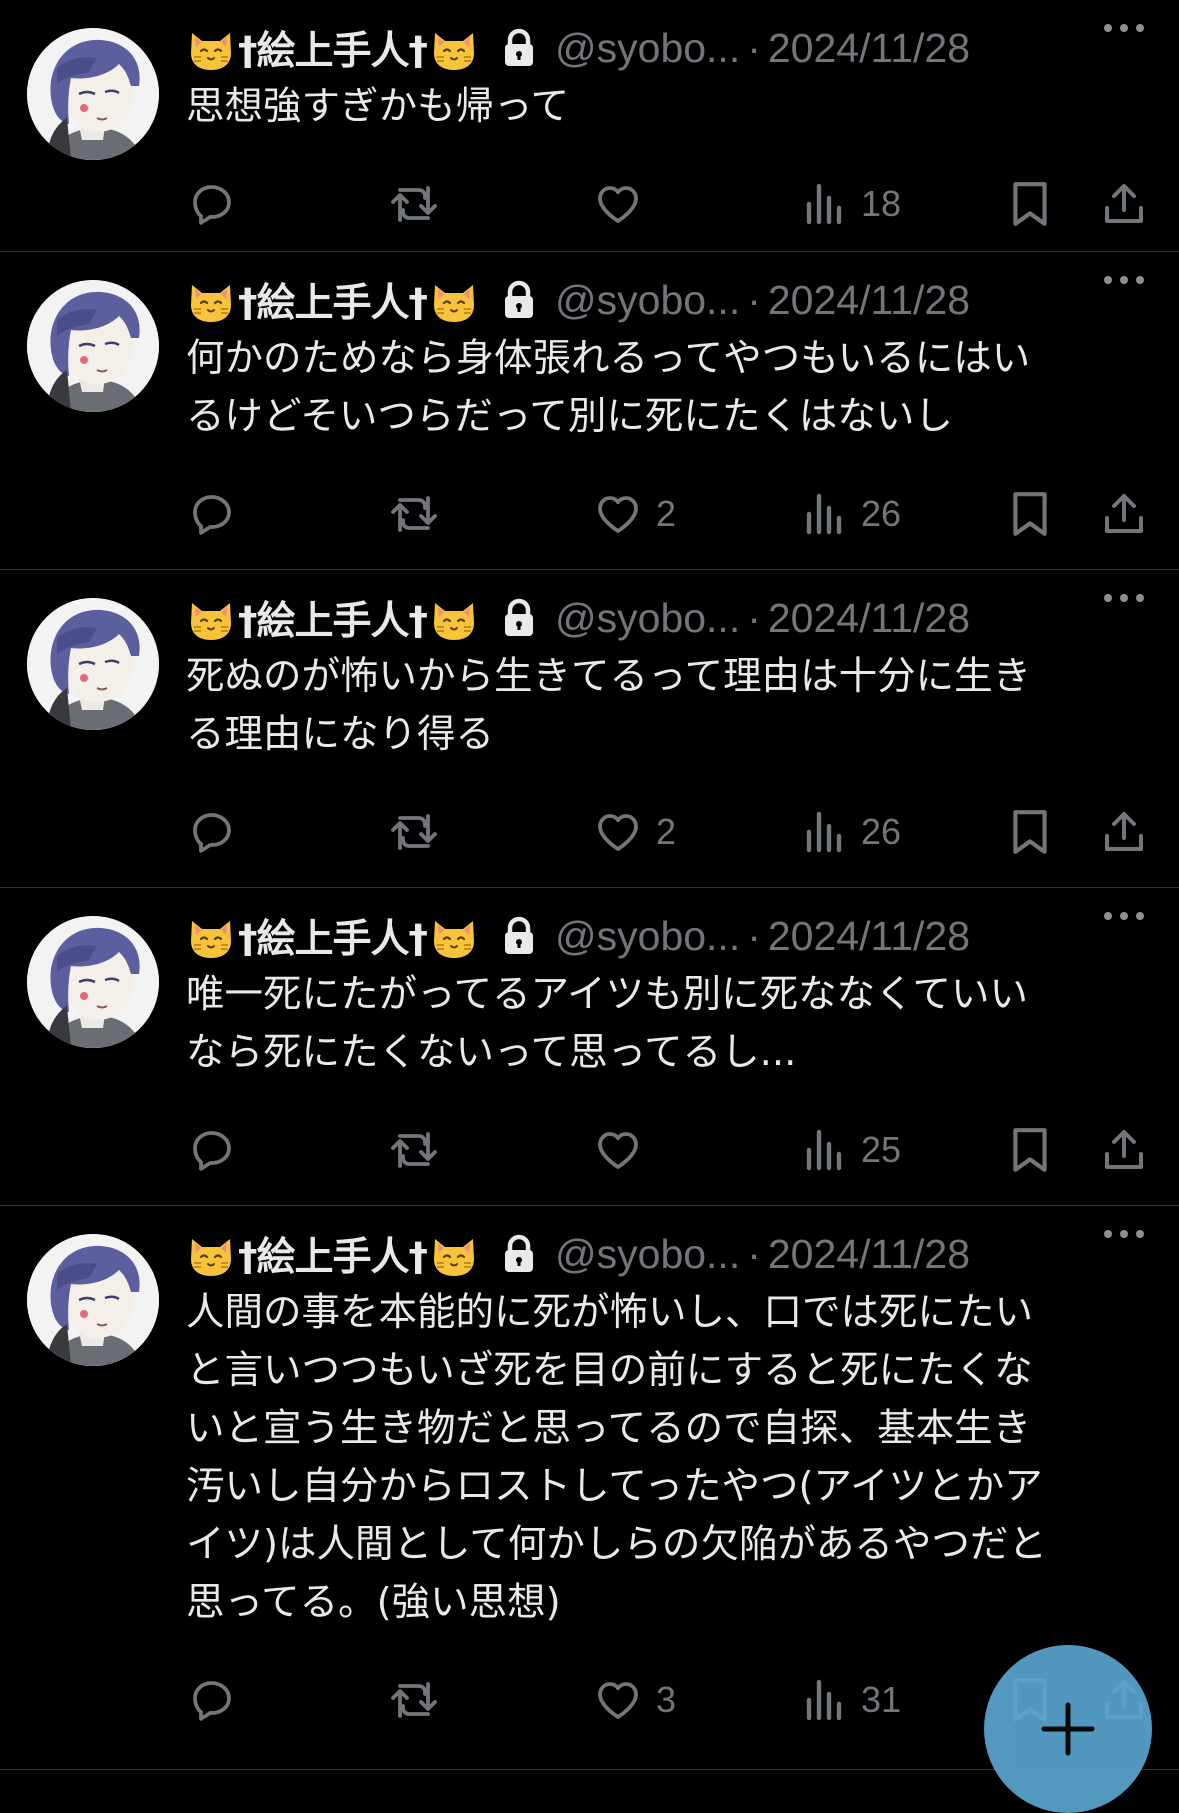 The image size is (1179, 1813). I want to click on tweet: †絵上手人† @syobo... · 2024/11/28 思想強すぎかも帰って, so click(589, 126).